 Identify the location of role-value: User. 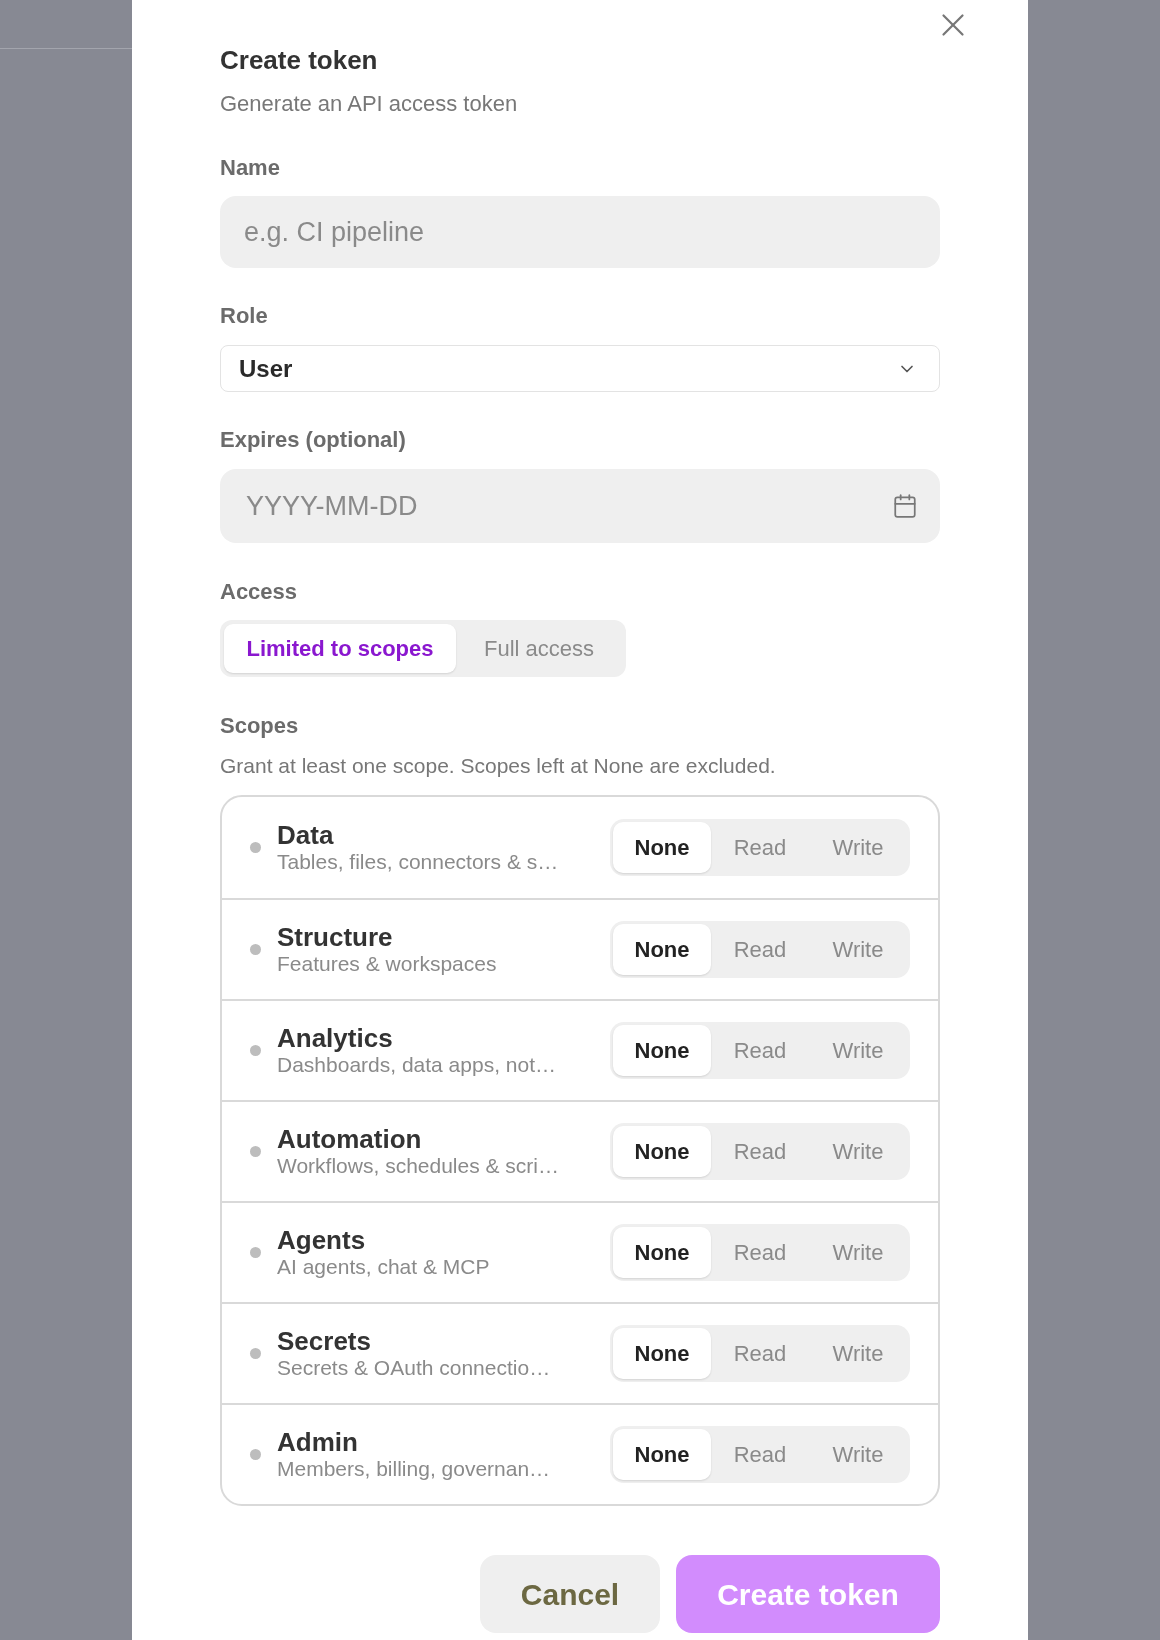
(266, 368).